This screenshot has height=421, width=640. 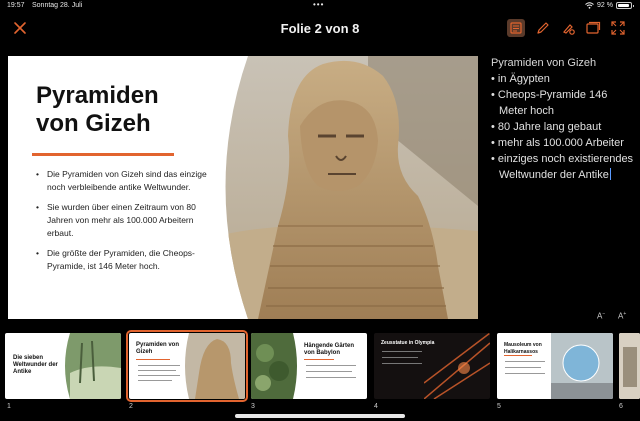 I want to click on status-date: Sonntag 28. Juli, so click(x=57, y=5).